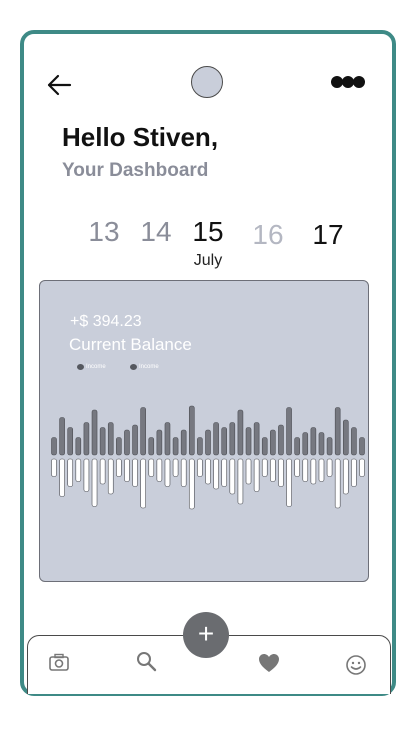  What do you see at coordinates (59, 85) in the screenshot?
I see `arrow-left-icon` at bounding box center [59, 85].